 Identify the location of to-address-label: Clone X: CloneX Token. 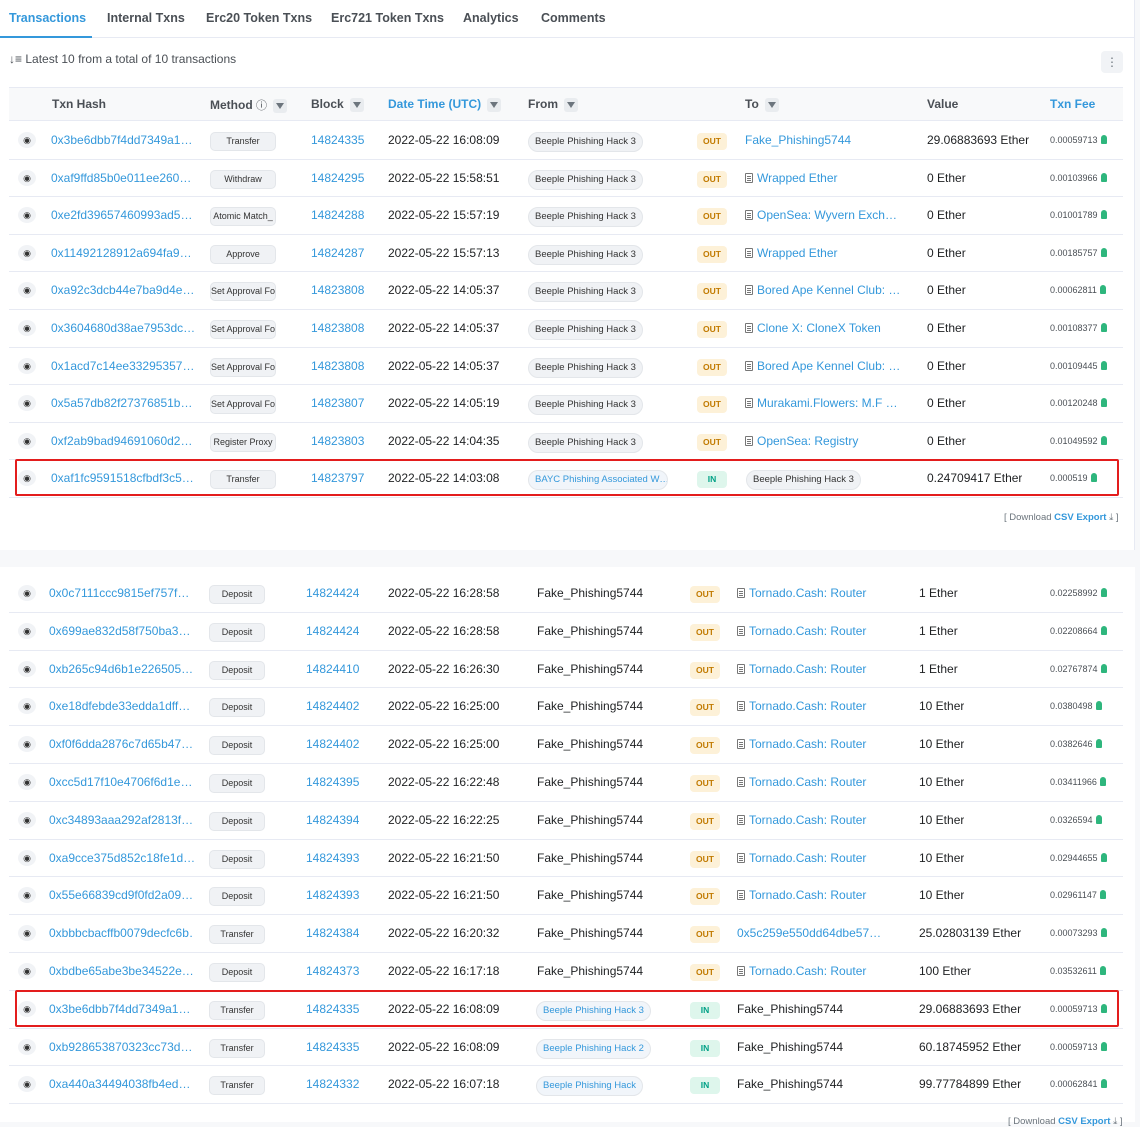
(819, 328).